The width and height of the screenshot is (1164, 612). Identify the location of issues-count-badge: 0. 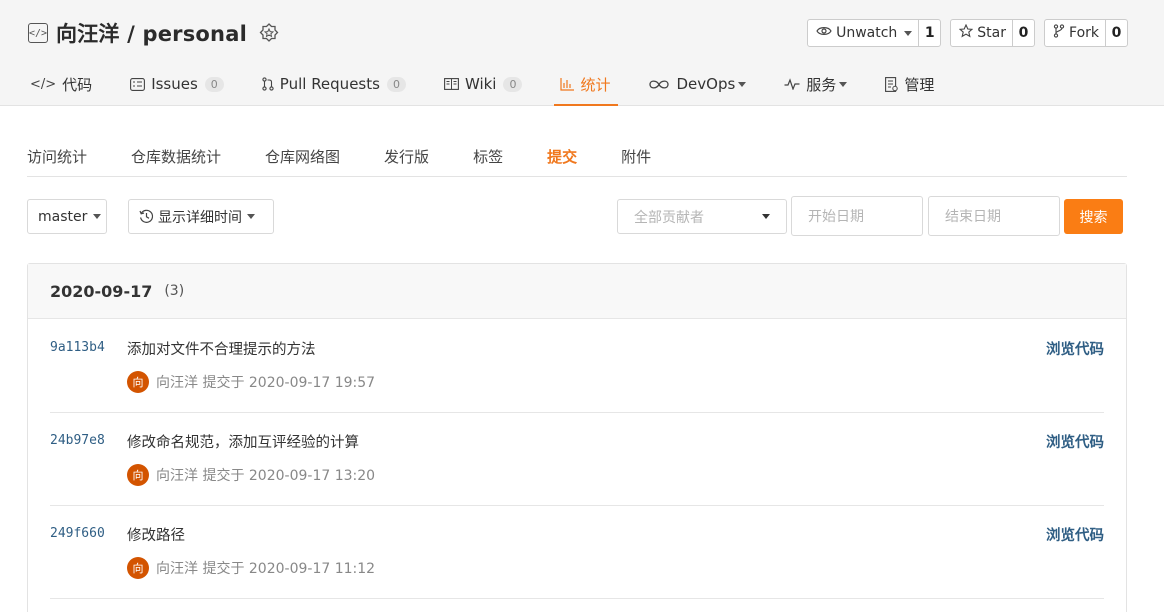
(214, 84).